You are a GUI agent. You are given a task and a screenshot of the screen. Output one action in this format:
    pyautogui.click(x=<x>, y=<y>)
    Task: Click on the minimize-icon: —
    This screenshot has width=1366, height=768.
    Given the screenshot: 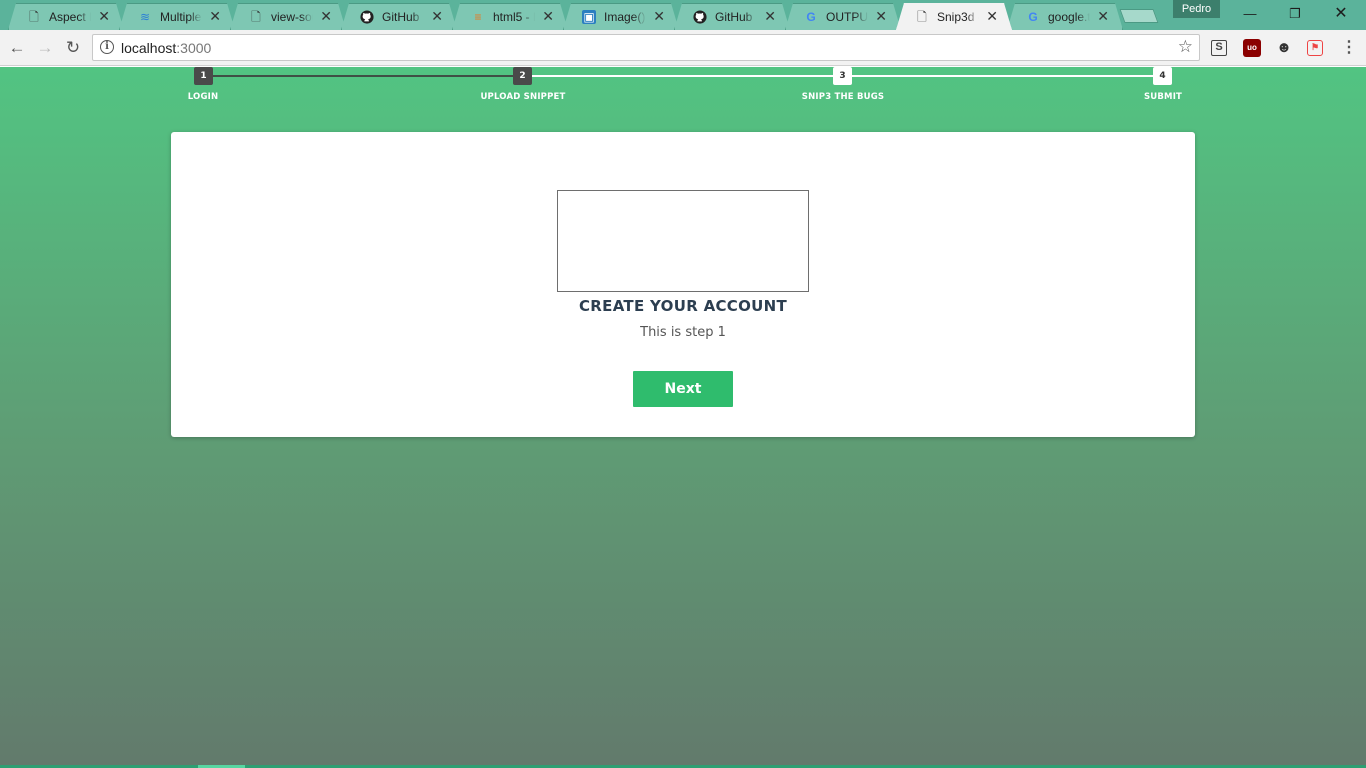 What is the action you would take?
    pyautogui.click(x=1250, y=14)
    